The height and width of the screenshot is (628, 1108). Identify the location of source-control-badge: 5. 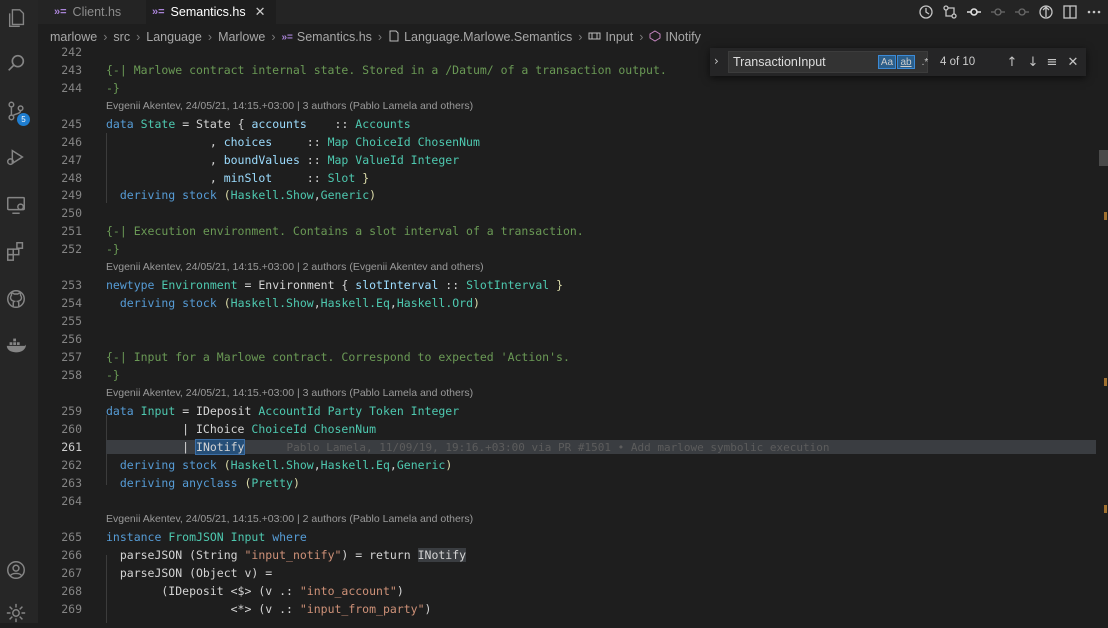
(23, 119).